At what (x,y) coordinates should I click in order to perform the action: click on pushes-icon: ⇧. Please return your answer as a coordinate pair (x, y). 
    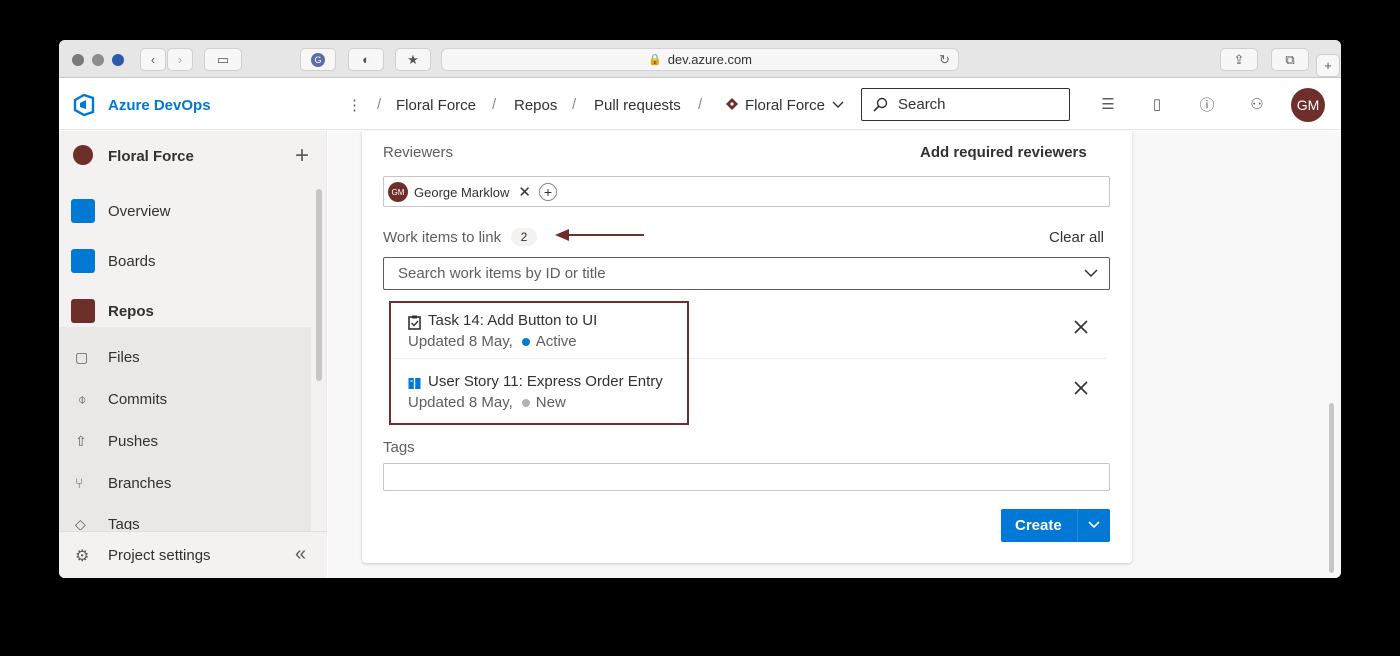
    Looking at the image, I should click on (81, 440).